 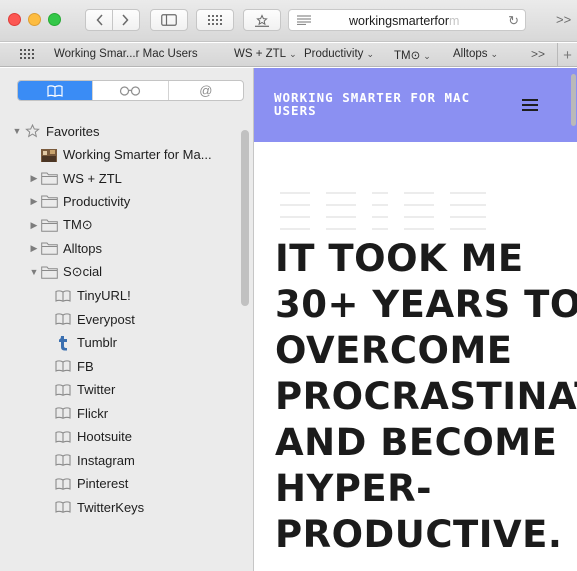 I want to click on tab-reading-list, so click(x=129, y=90).